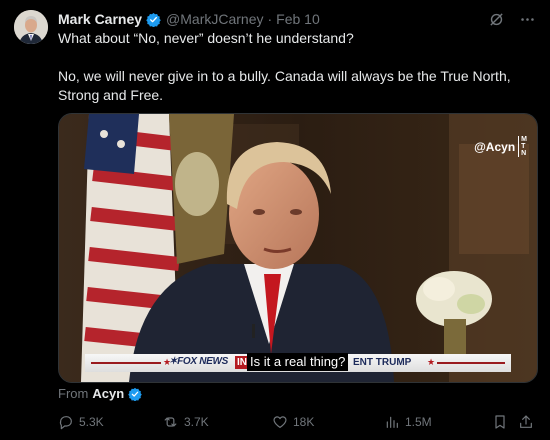 The height and width of the screenshot is (440, 550). I want to click on bookmark-button, so click(500, 422).